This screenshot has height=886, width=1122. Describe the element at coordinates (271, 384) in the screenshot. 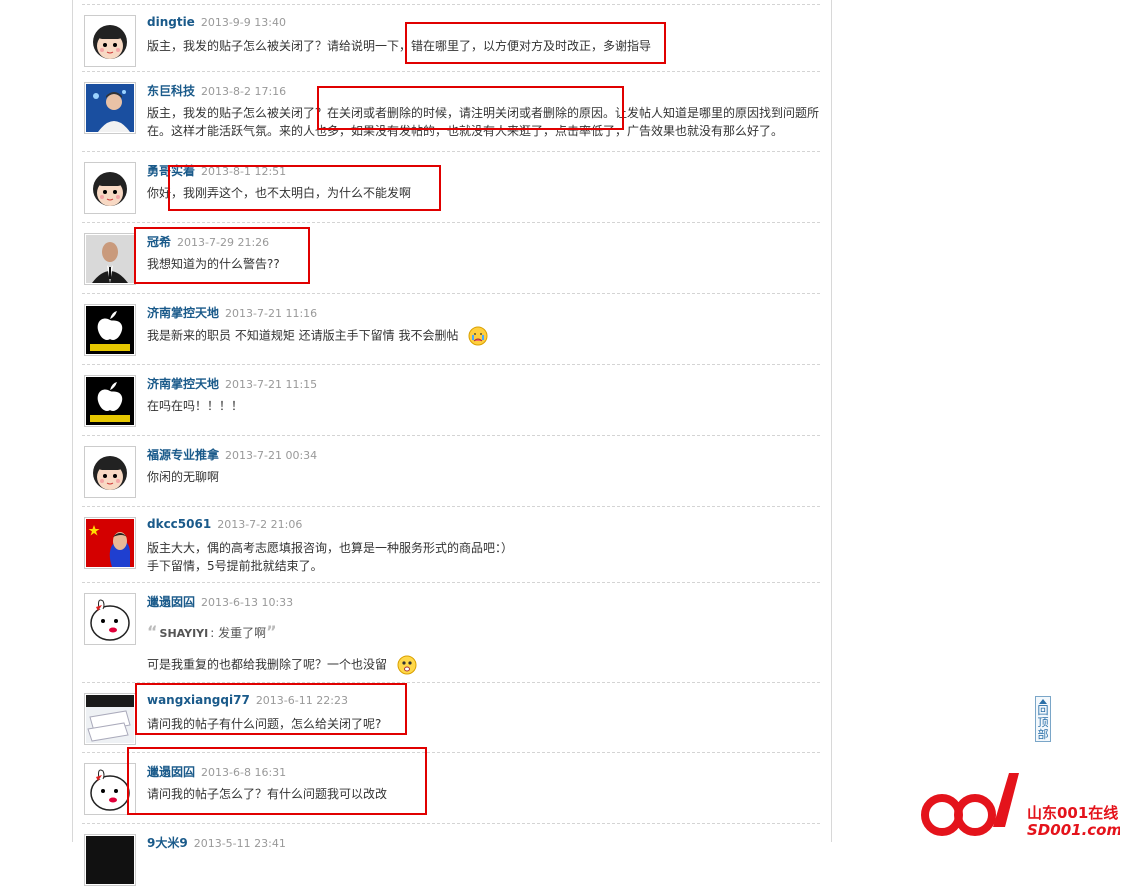

I see `post-time: 2013-7-21 11:15` at that location.